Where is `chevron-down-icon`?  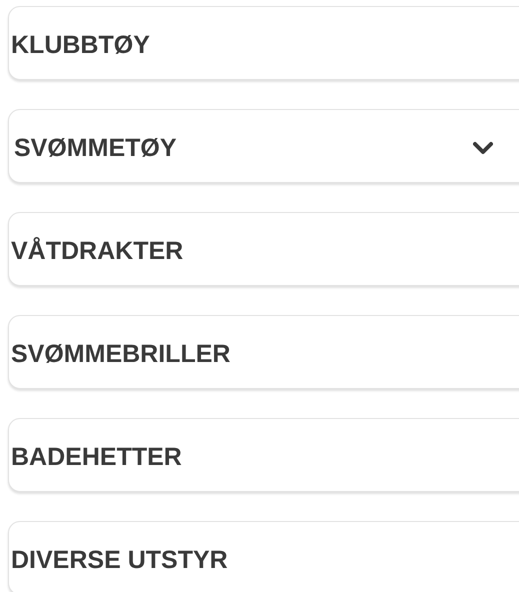
chevron-down-icon is located at coordinates (483, 148).